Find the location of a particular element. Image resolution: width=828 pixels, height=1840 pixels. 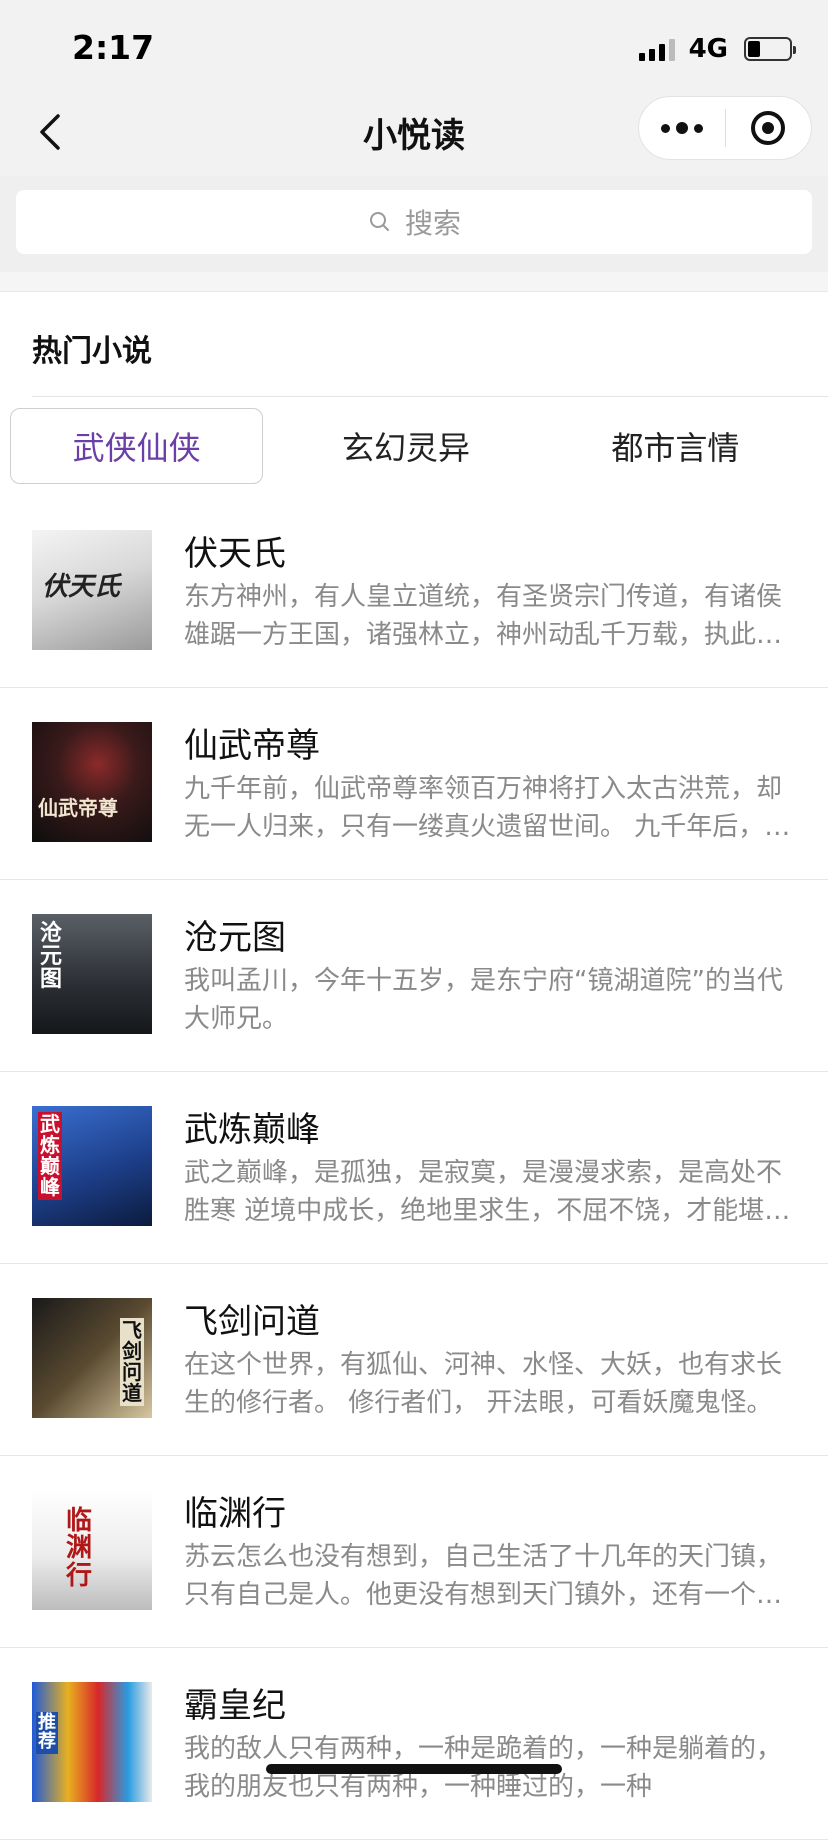

more-icon is located at coordinates (682, 128).